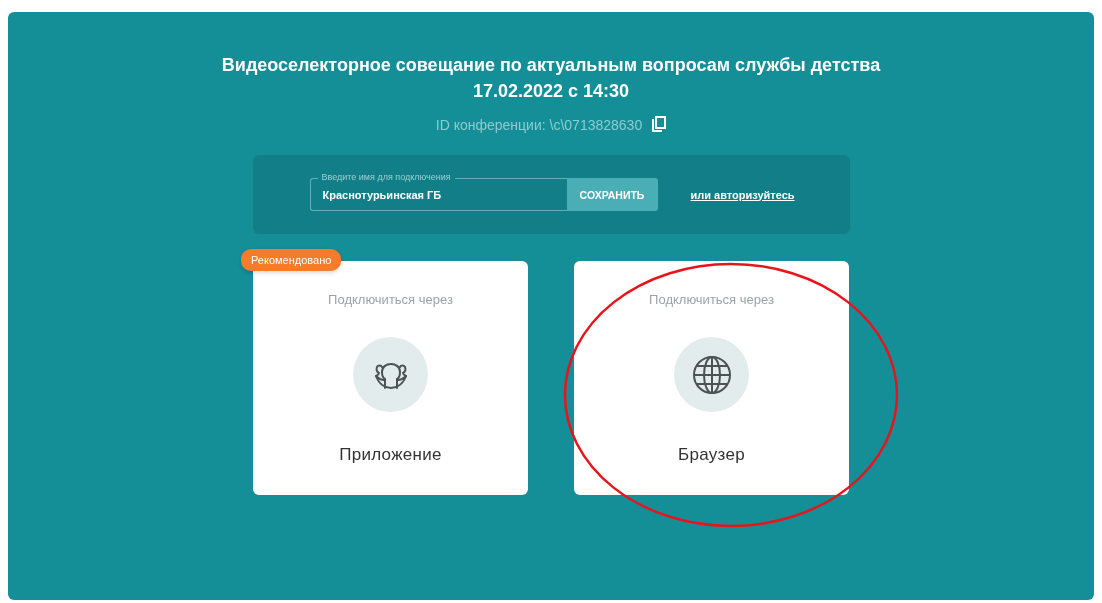 Image resolution: width=1102 pixels, height=603 pixels. I want to click on conference-date: 17.02.2022 с 14:30, so click(551, 91).